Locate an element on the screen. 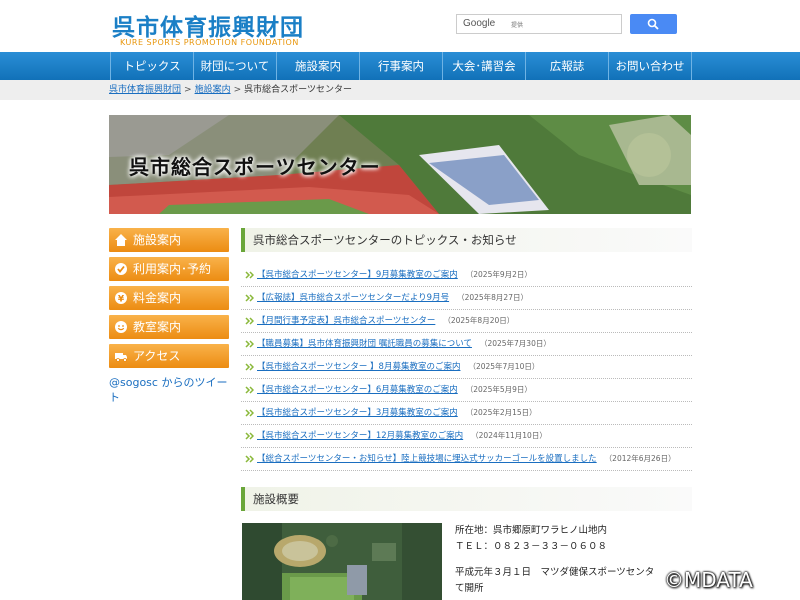 This screenshot has width=800, height=600. sidebar-item-label: アクセス is located at coordinates (157, 356).